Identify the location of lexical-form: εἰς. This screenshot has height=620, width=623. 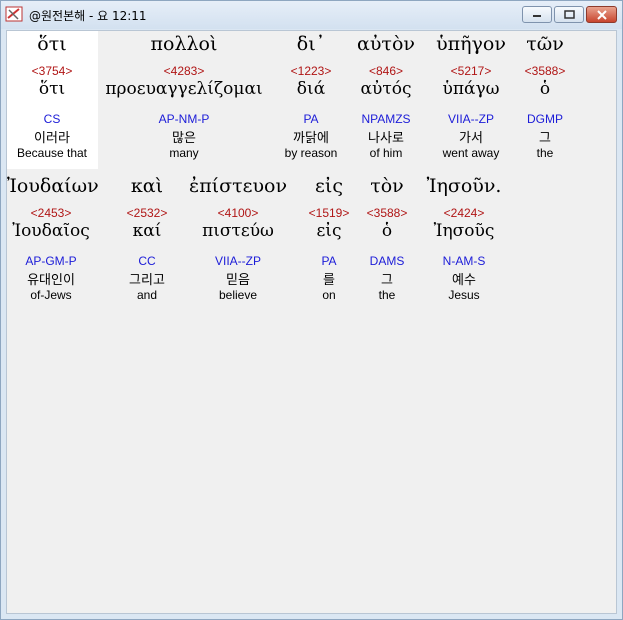
(329, 231).